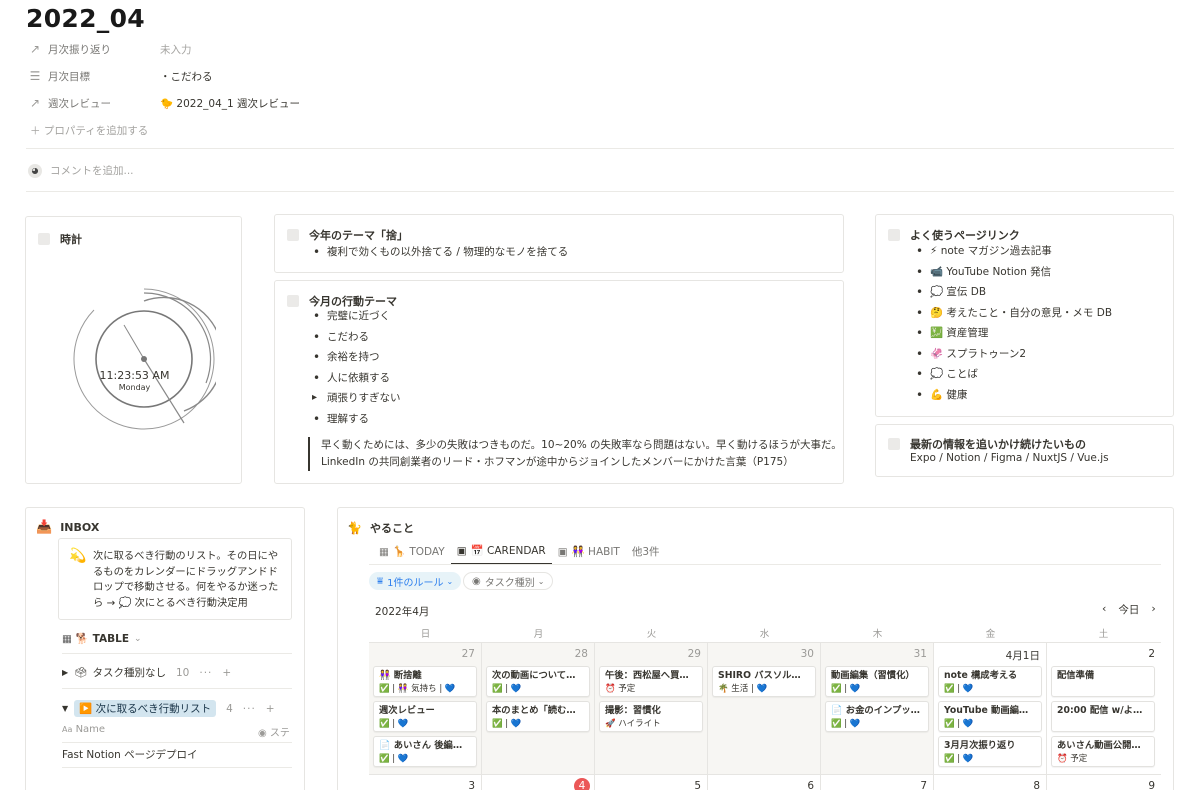 The width and height of the screenshot is (1200, 790). What do you see at coordinates (1013, 374) in the screenshot?
I see `page-link: 💭 ことば` at bounding box center [1013, 374].